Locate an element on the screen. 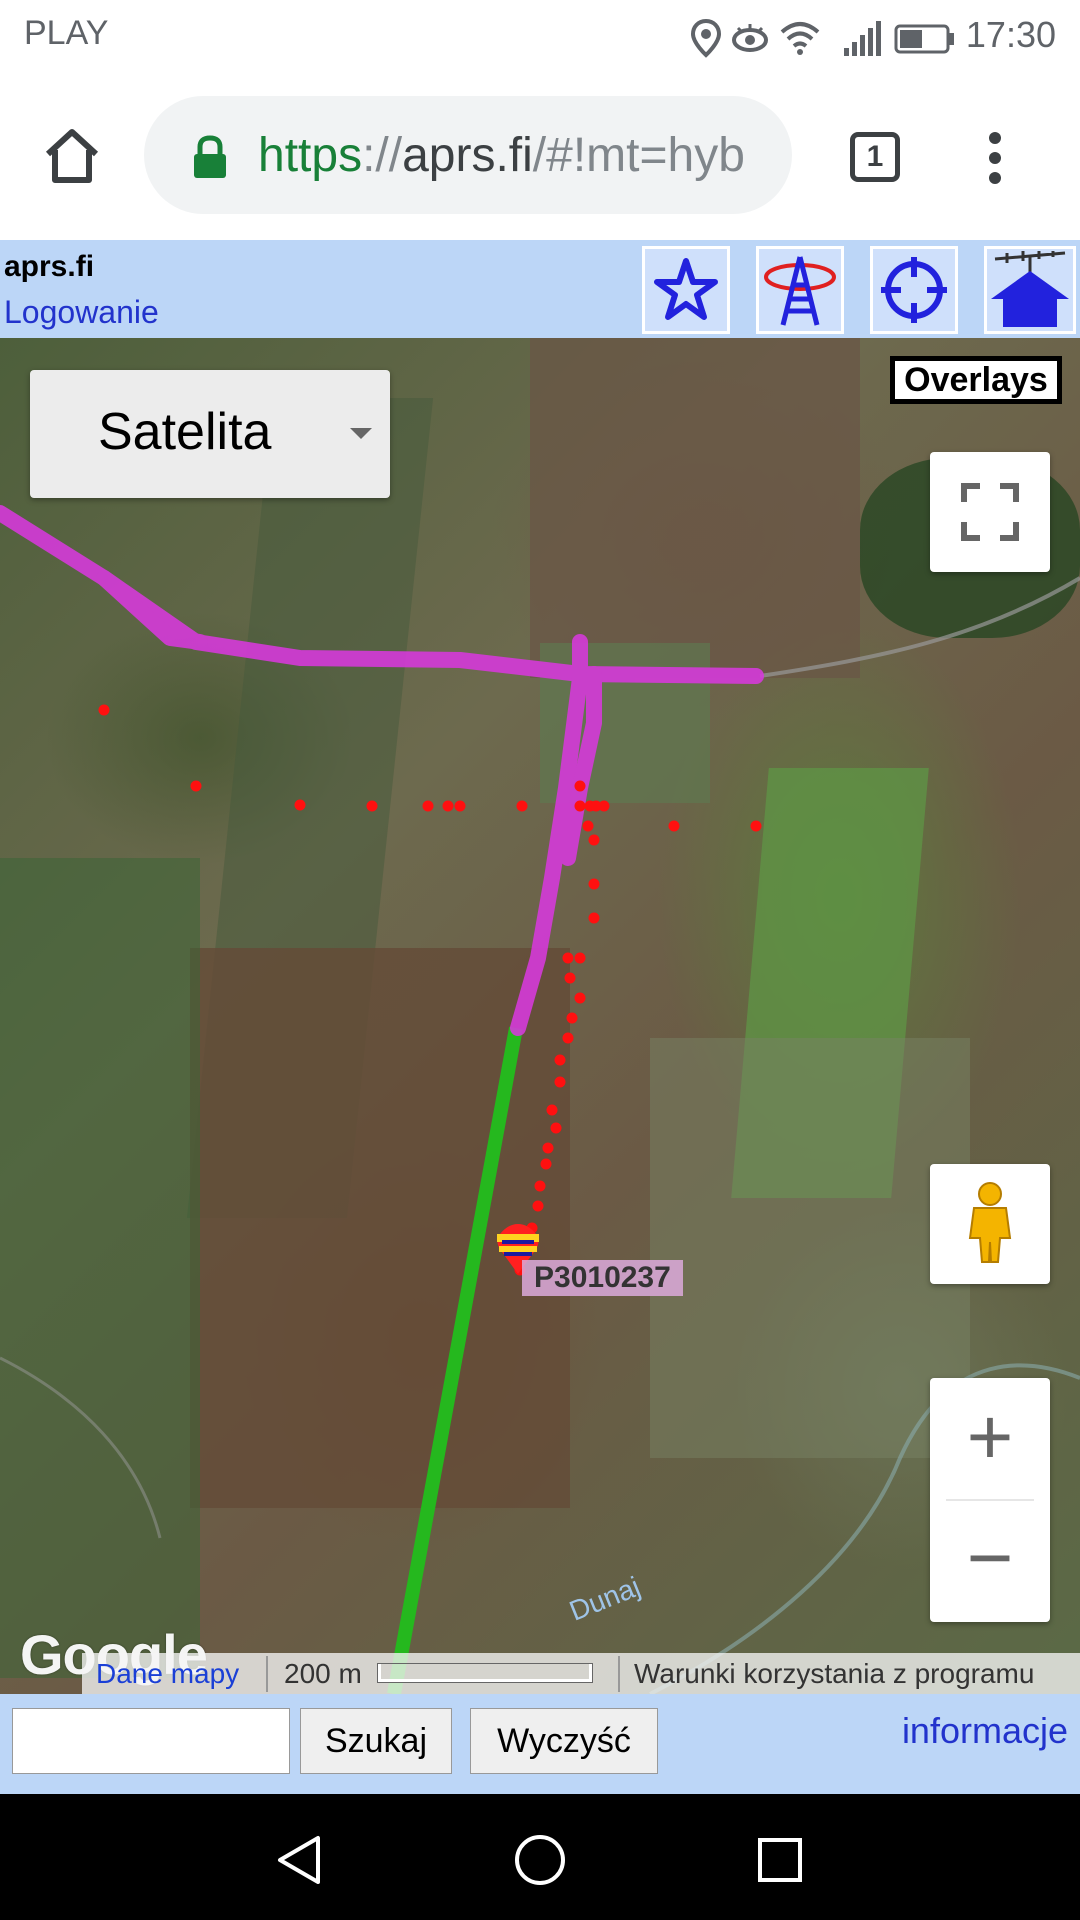 The height and width of the screenshot is (1920, 1080). my-station-button is located at coordinates (1030, 290).